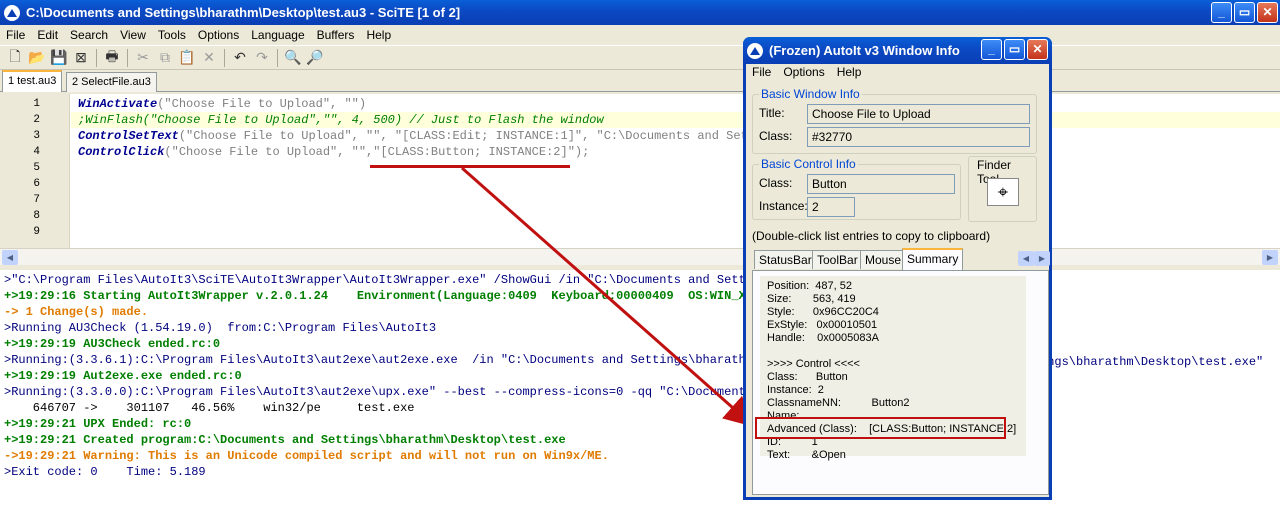  I want to click on tab-toolbar: ToolBar, so click(837, 259).